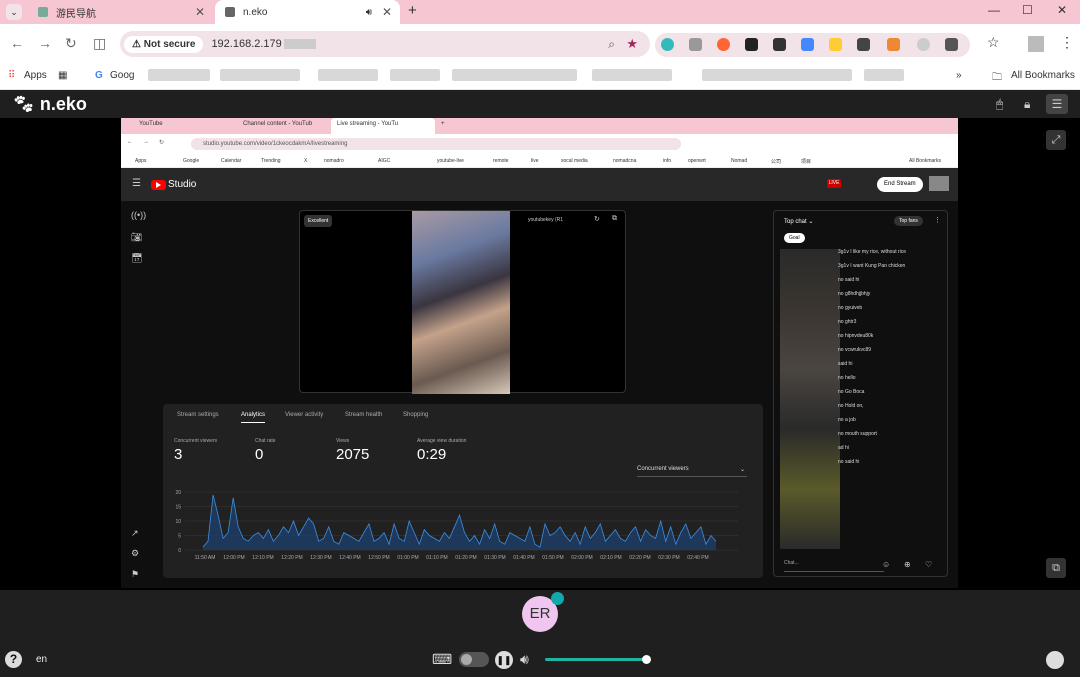 Image resolution: width=1080 pixels, height=677 pixels. What do you see at coordinates (198, 415) in the screenshot?
I see `tab-stream-settings: Stream settings` at bounding box center [198, 415].